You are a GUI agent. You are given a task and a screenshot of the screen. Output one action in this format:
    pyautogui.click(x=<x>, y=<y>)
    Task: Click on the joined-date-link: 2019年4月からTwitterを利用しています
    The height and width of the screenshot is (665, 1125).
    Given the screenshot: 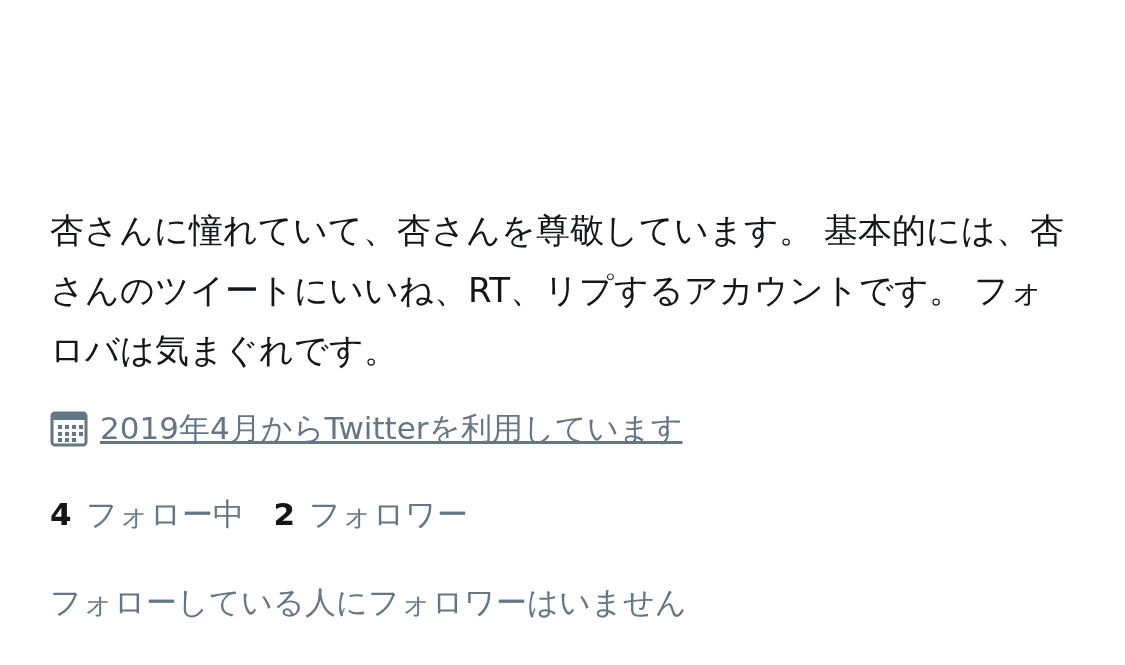 What is the action you would take?
    pyautogui.click(x=391, y=429)
    